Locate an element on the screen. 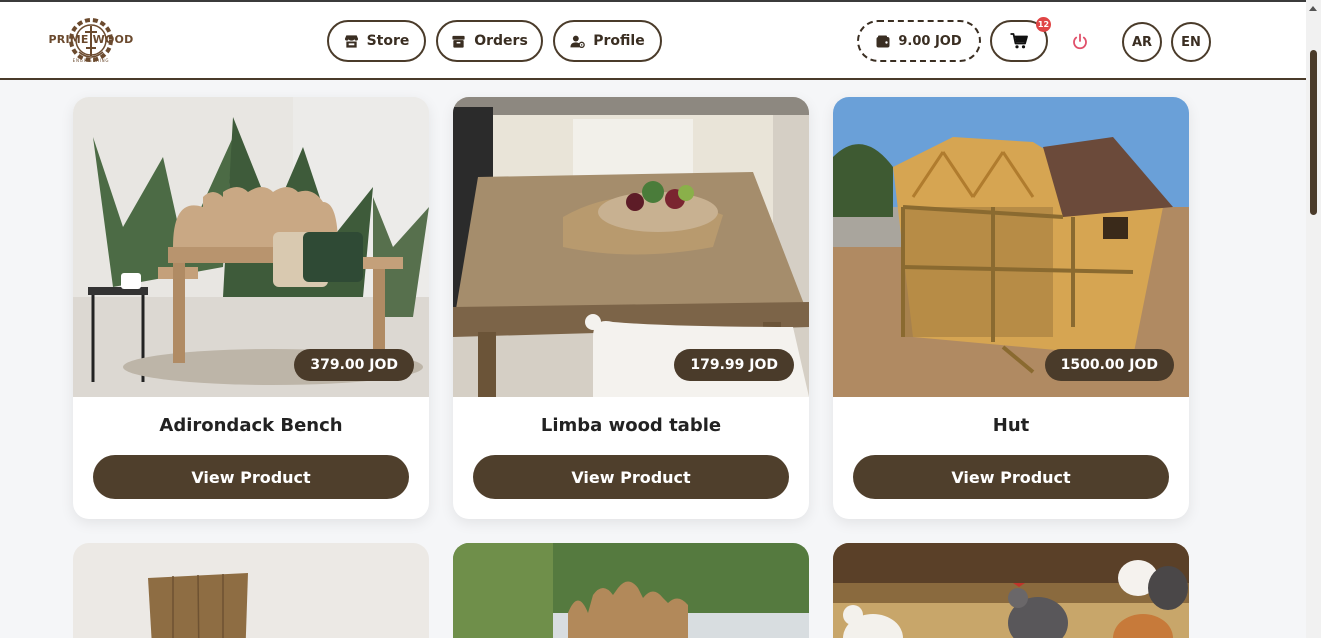 This screenshot has width=1321, height=638. wallet-icon is located at coordinates (883, 41).